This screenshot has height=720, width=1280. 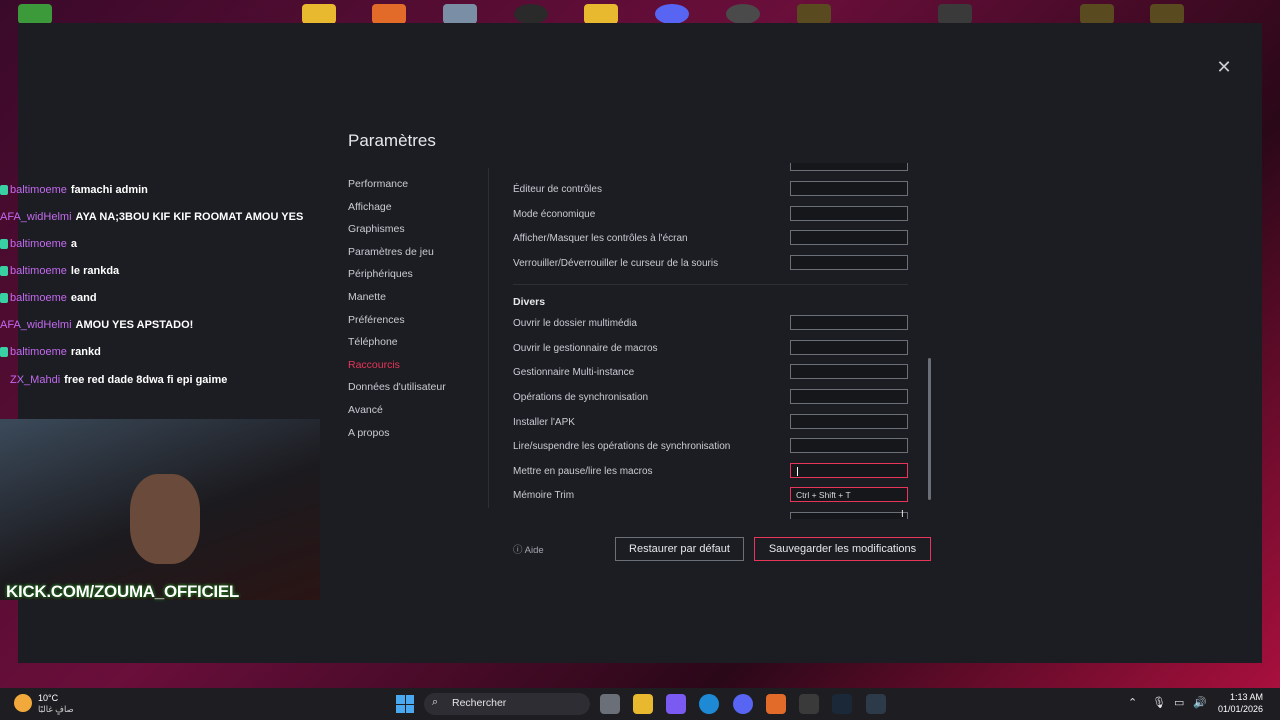 I want to click on clock-date: 01/01/2026, so click(x=1240, y=709).